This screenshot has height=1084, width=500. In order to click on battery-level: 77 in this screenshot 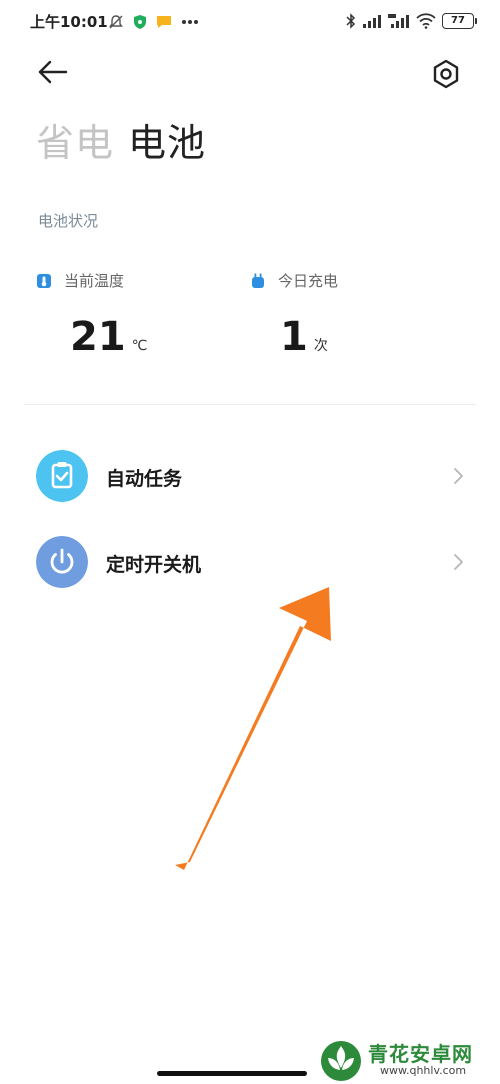, I will do `click(458, 20)`.